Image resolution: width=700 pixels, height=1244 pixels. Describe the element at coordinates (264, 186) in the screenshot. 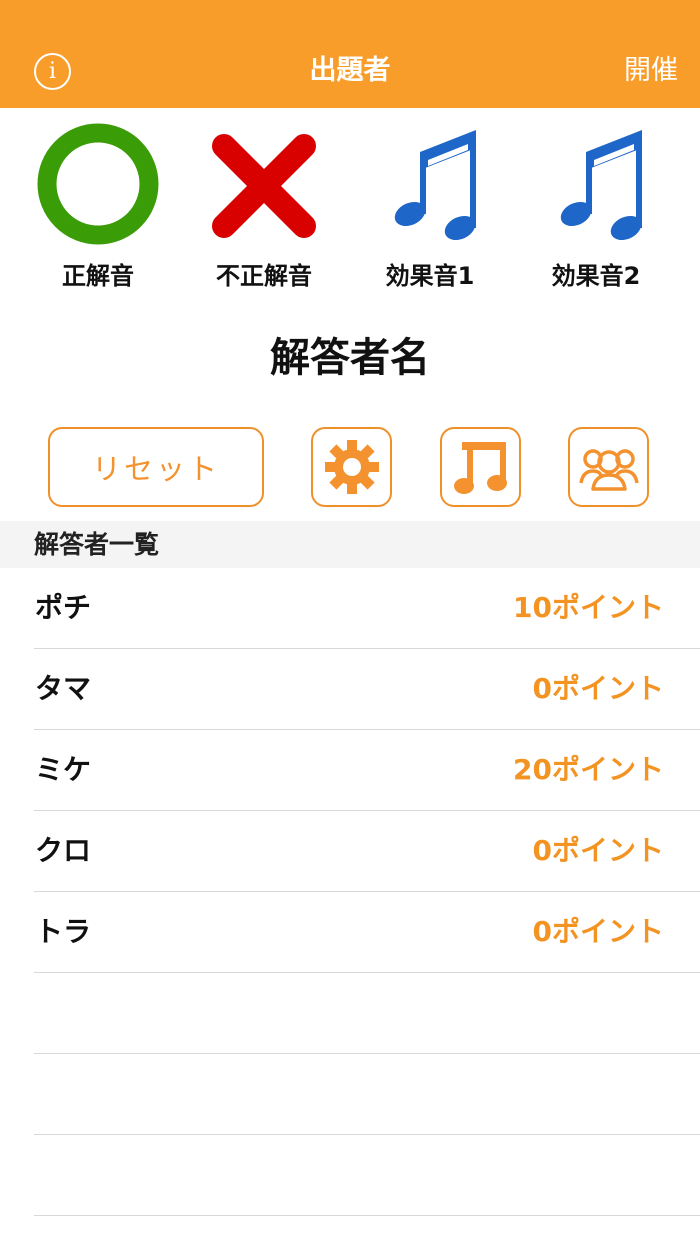

I see `cross-wrong-icon` at that location.